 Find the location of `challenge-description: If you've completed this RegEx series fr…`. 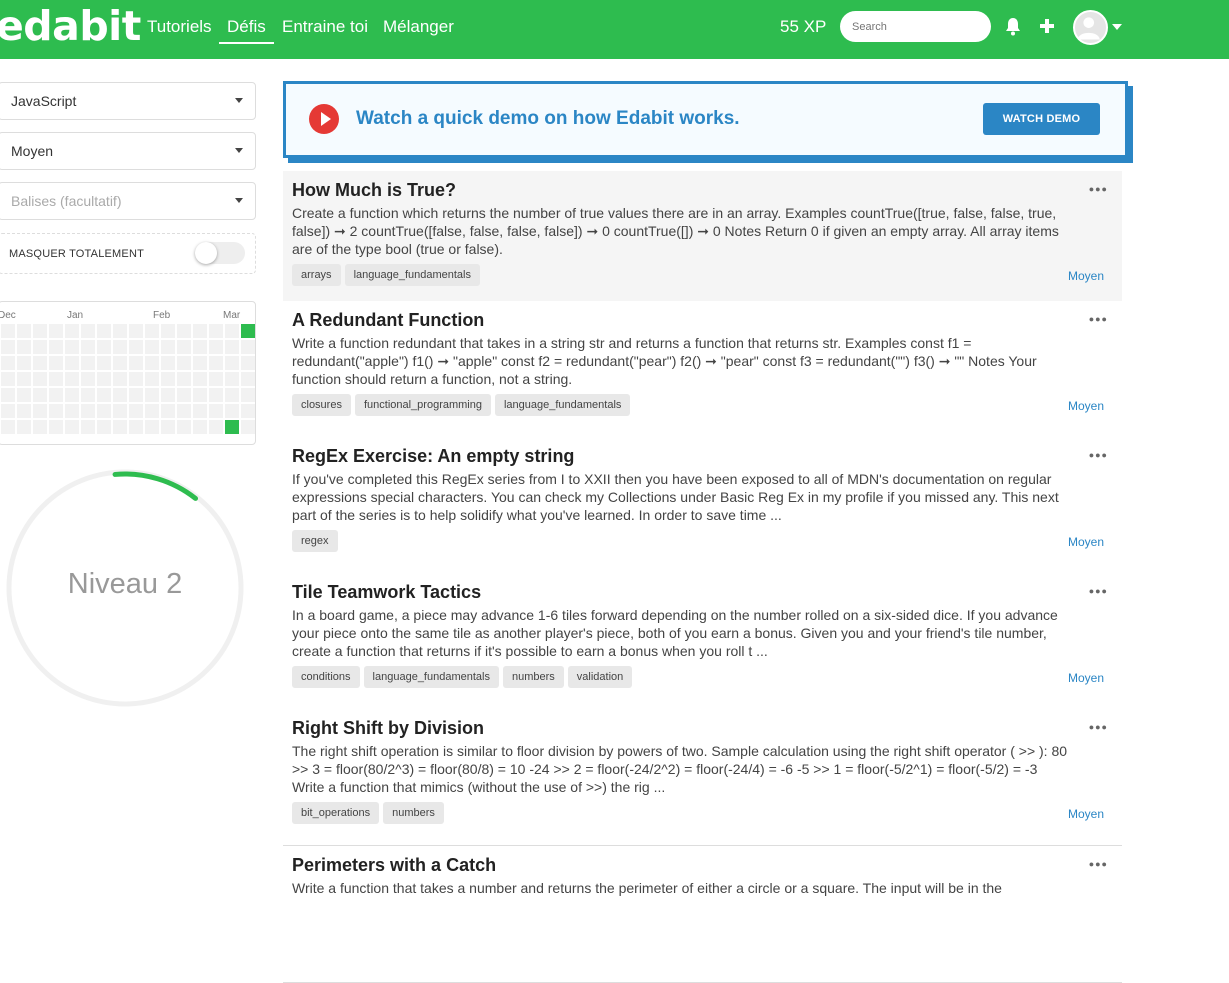

challenge-description: If you've completed this RegEx series fr… is located at coordinates (675, 497).